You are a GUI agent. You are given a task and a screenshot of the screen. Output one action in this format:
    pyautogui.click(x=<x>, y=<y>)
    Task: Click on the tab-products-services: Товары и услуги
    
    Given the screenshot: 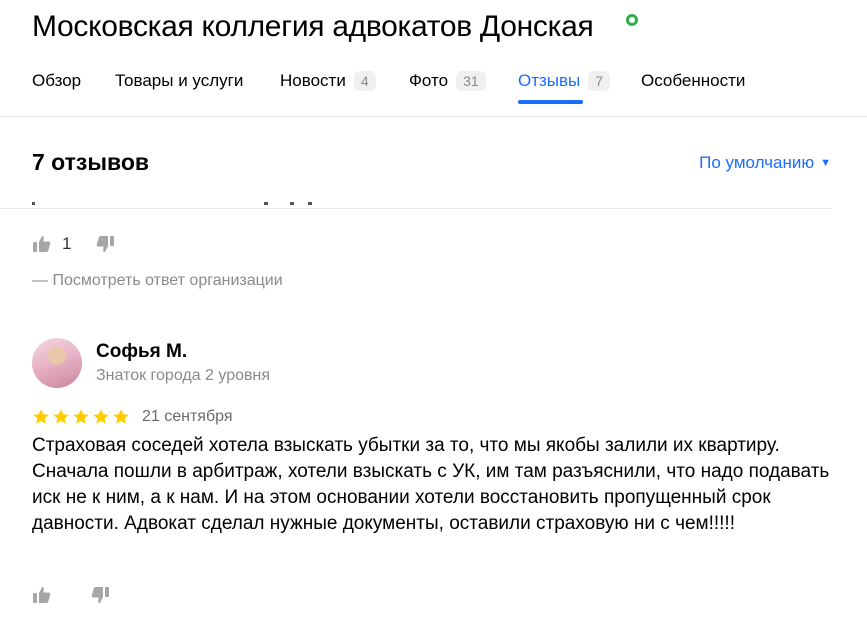 What is the action you would take?
    pyautogui.click(x=179, y=81)
    